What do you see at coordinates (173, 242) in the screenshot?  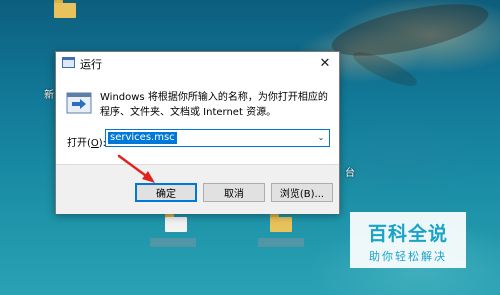 I see `blurred-icon-label` at bounding box center [173, 242].